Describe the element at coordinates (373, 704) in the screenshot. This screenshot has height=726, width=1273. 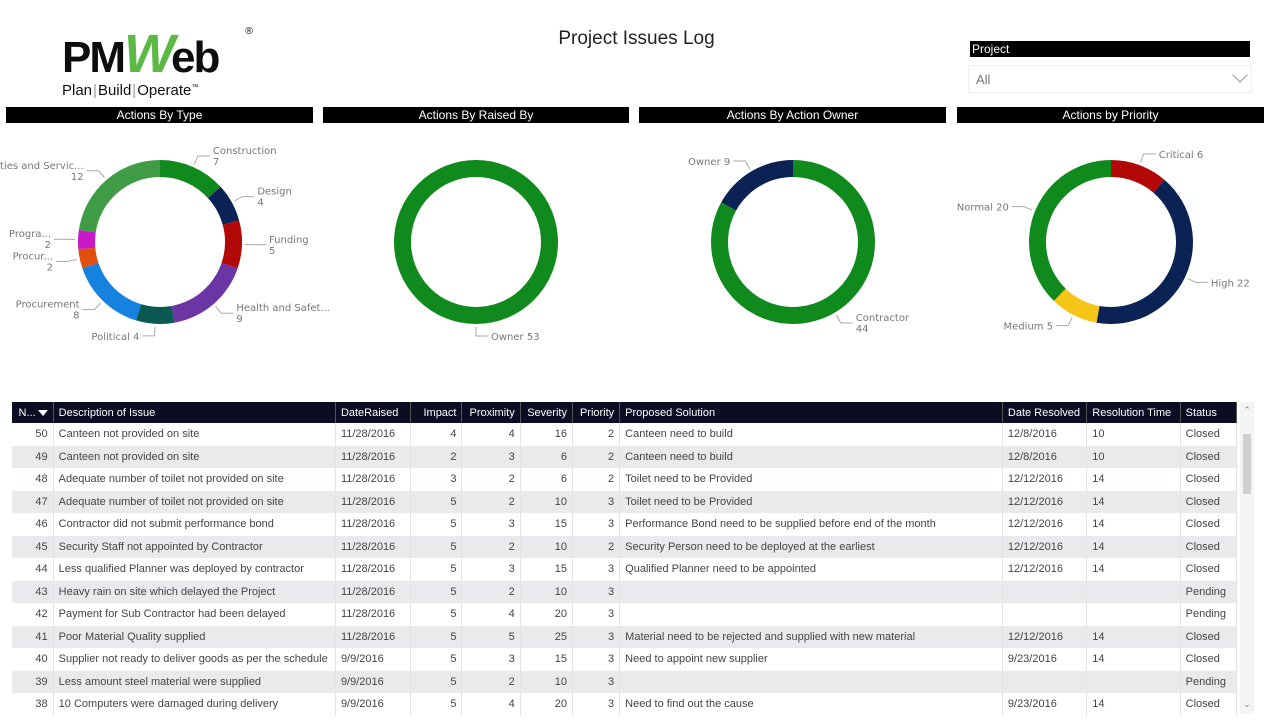
I see `cell-date-raised: 9/9/2016` at that location.